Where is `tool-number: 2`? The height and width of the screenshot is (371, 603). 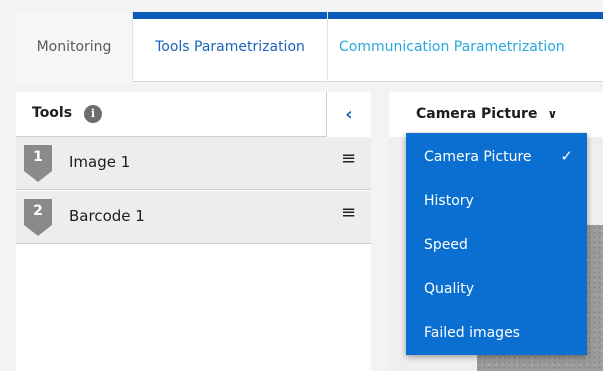
tool-number: 2 is located at coordinates (38, 211).